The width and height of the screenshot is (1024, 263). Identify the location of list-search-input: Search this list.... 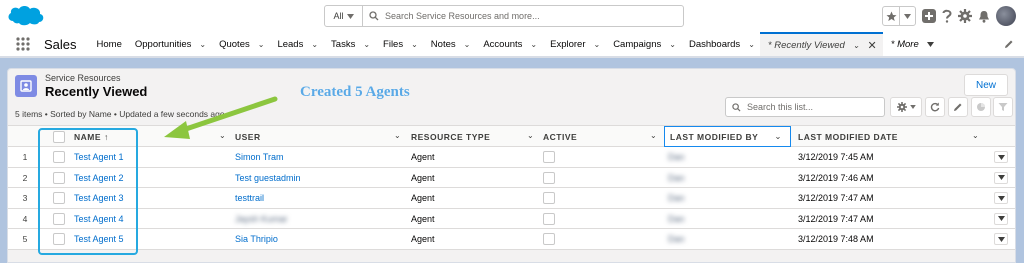
(805, 107).